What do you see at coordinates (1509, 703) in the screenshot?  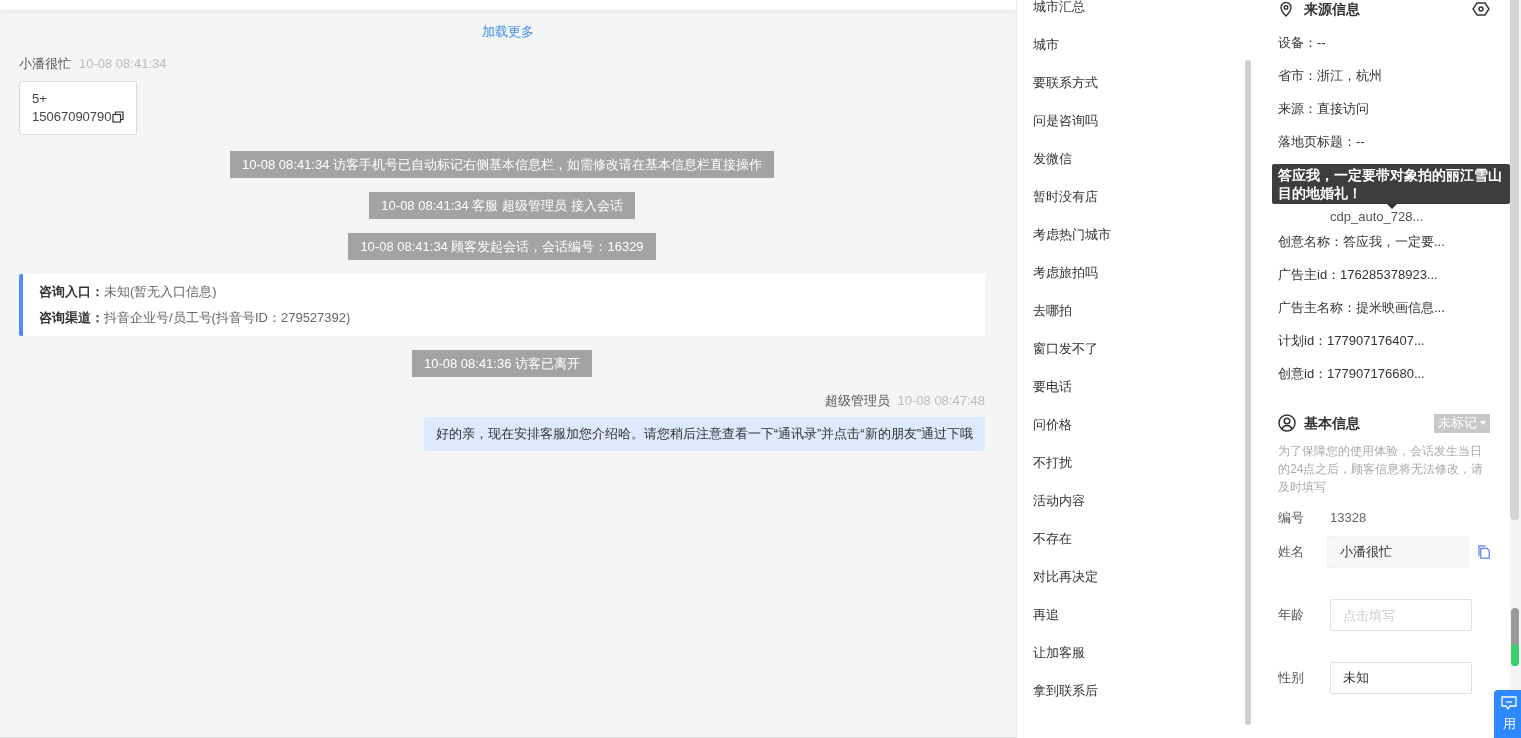 I see `chat-icon` at bounding box center [1509, 703].